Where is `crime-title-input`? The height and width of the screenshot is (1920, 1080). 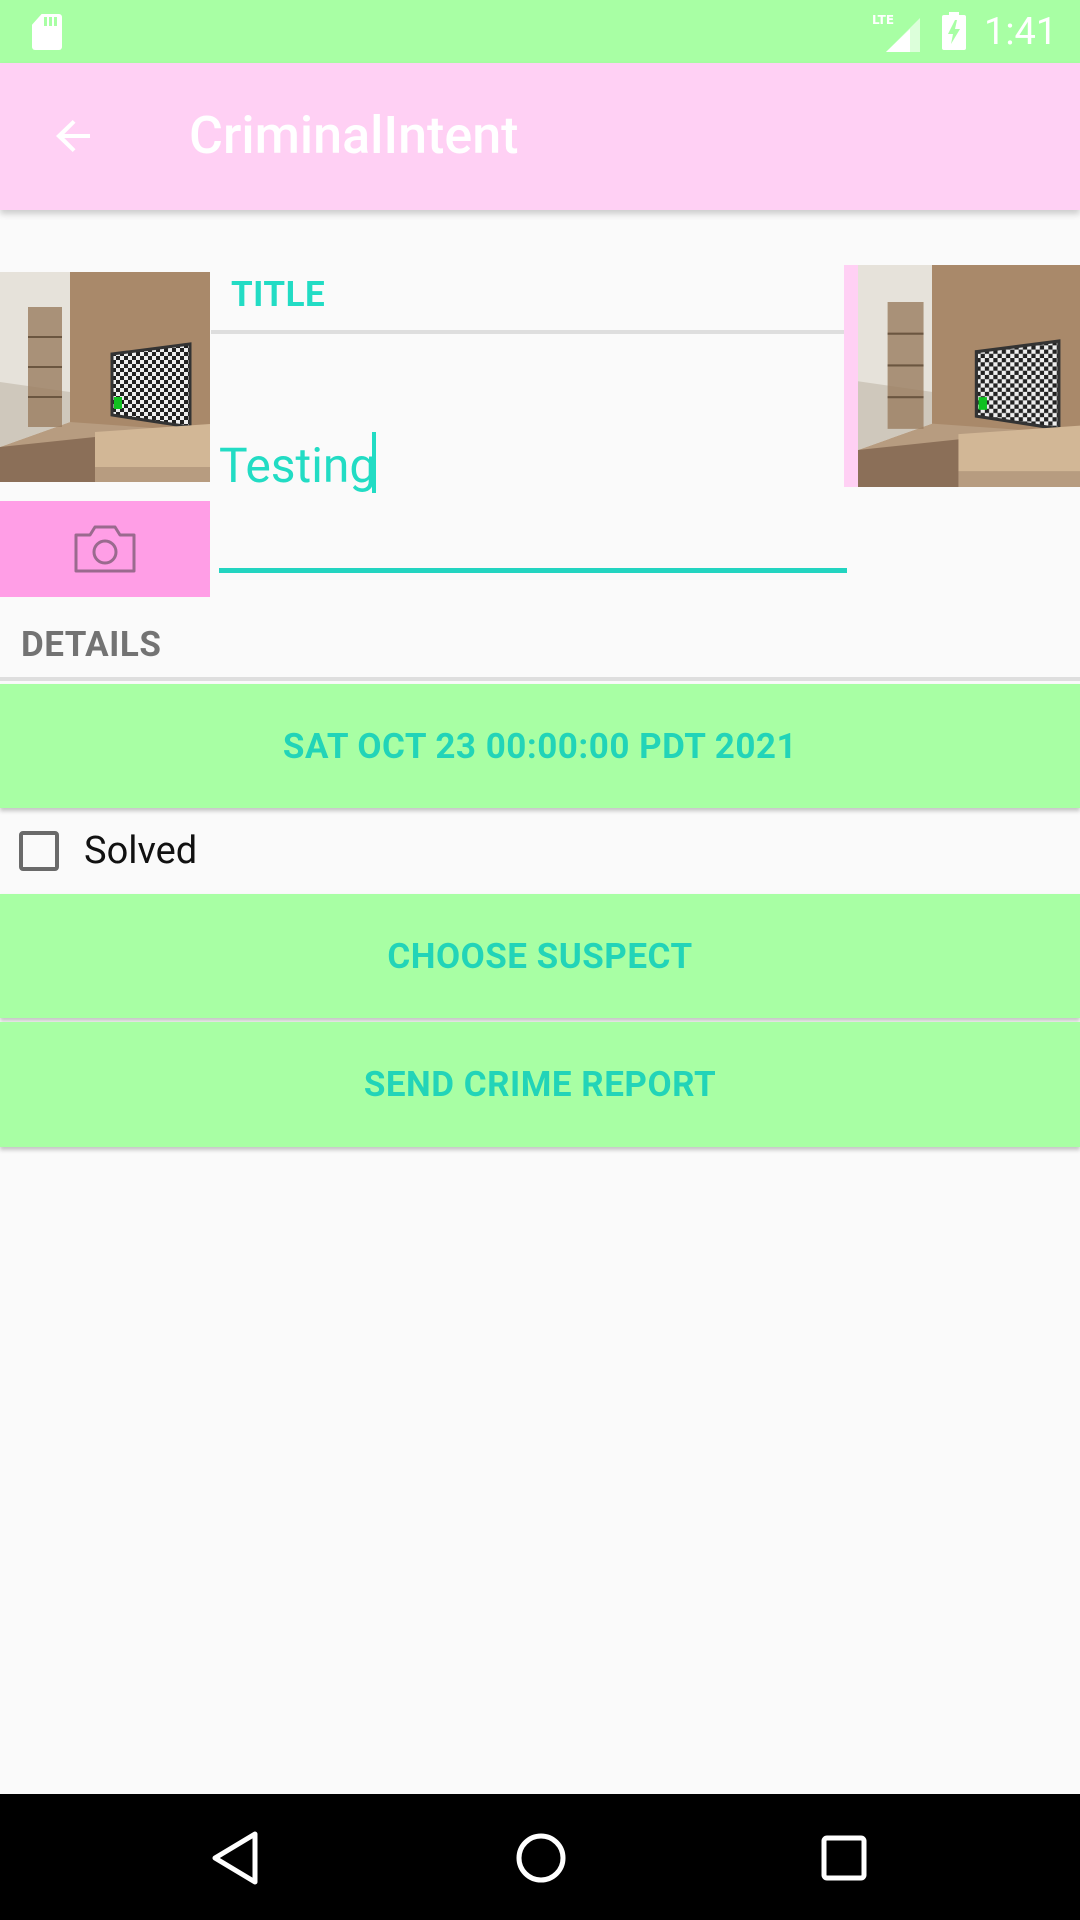 crime-title-input is located at coordinates (534, 465).